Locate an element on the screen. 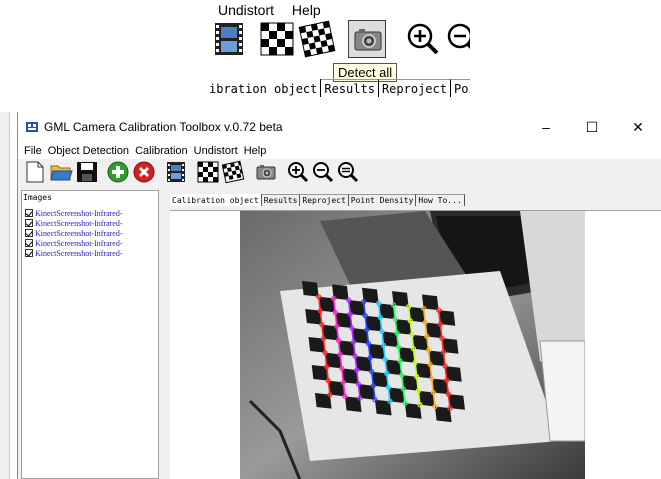 This screenshot has height=479, width=661. remove-icon is located at coordinates (144, 172).